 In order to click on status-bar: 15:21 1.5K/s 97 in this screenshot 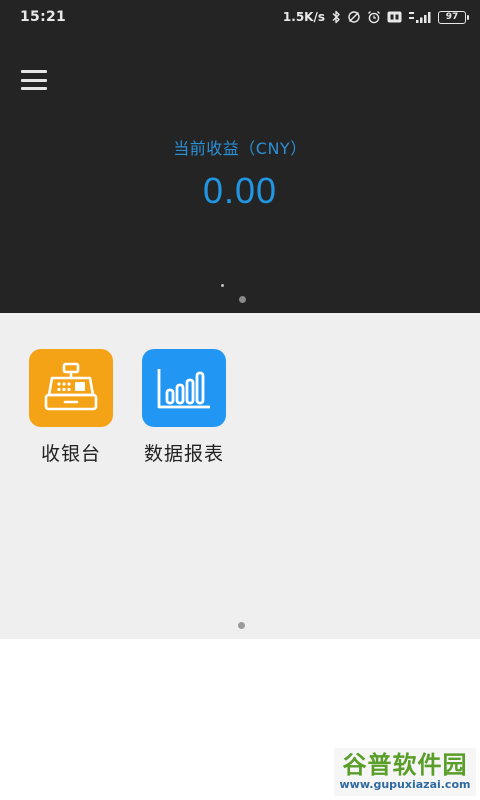, I will do `click(240, 18)`.